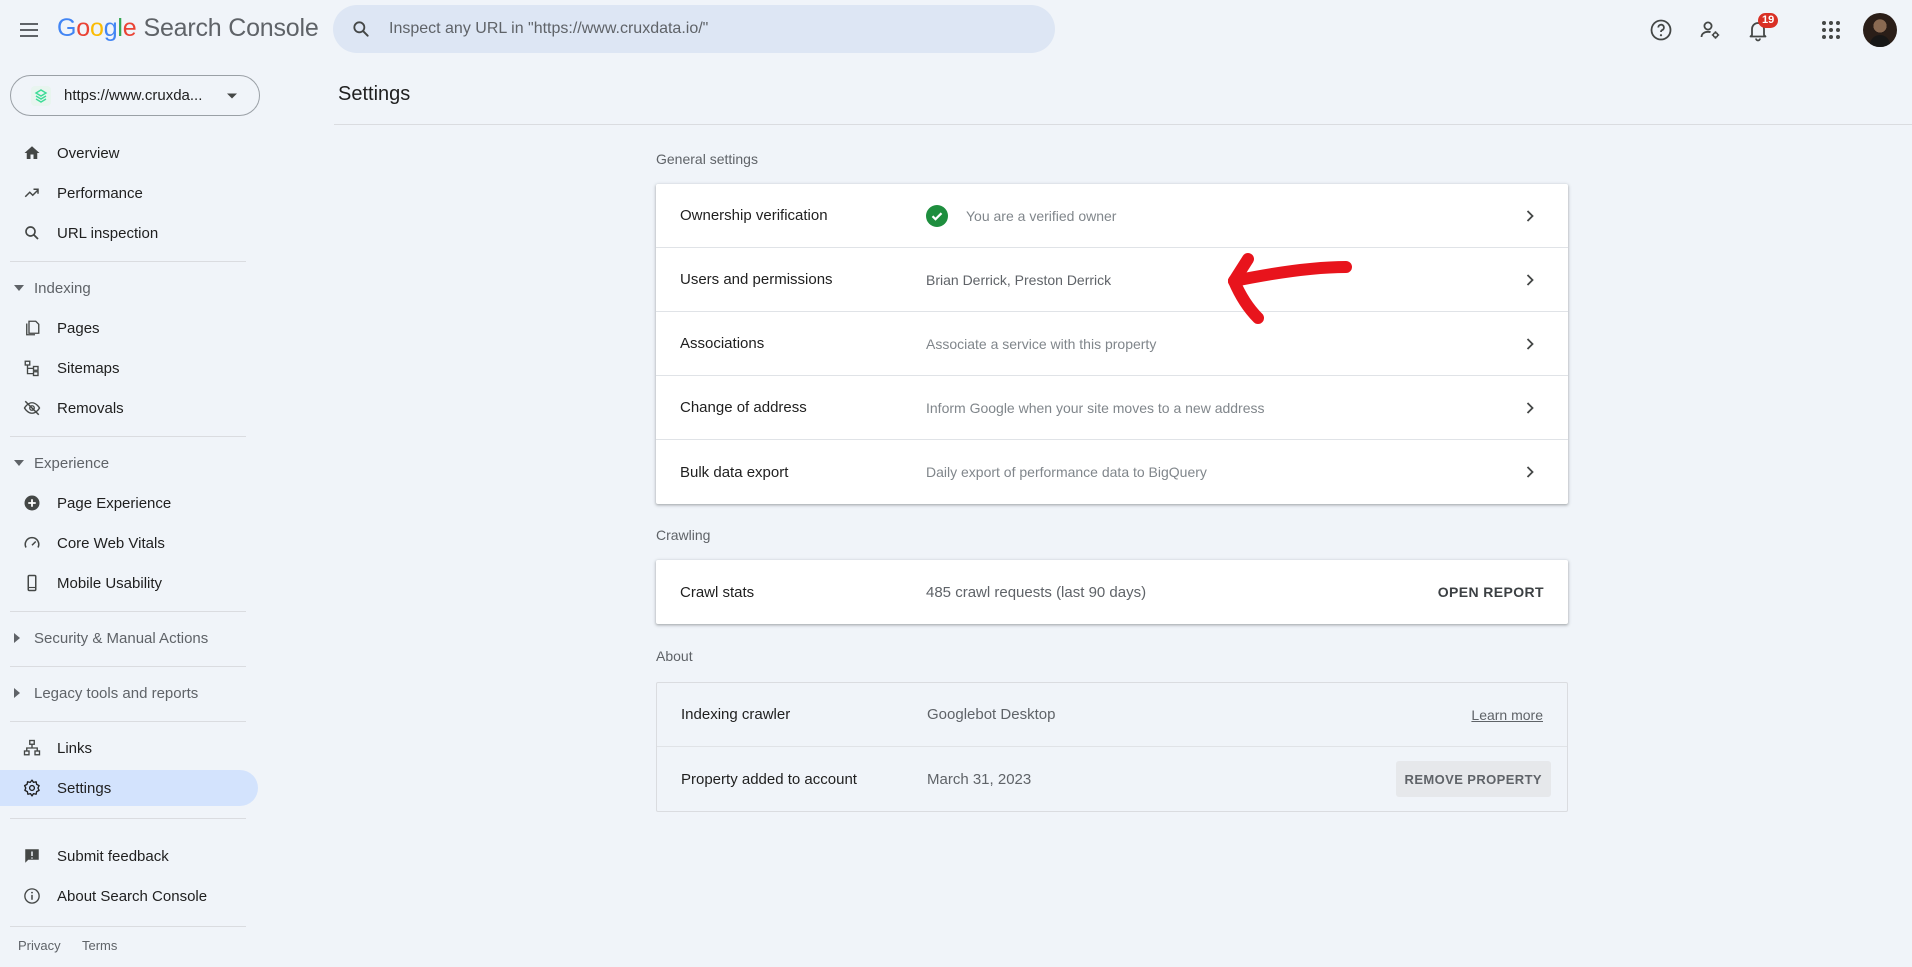  What do you see at coordinates (129, 748) in the screenshot?
I see `nav-links: Links` at bounding box center [129, 748].